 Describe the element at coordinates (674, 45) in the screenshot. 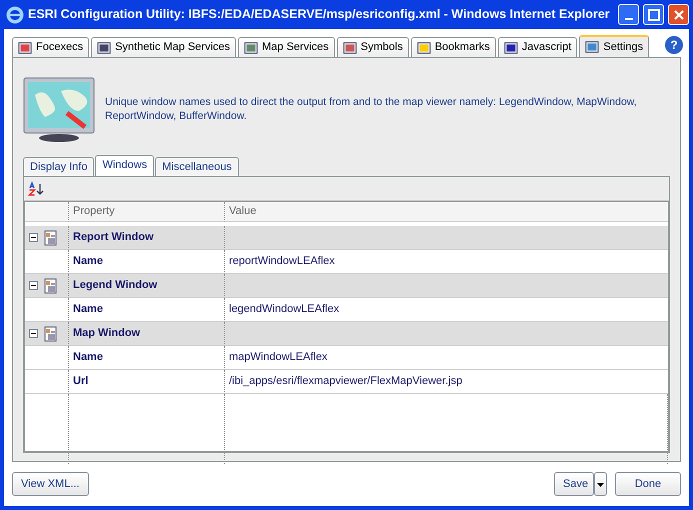

I see `help-button: ?` at that location.